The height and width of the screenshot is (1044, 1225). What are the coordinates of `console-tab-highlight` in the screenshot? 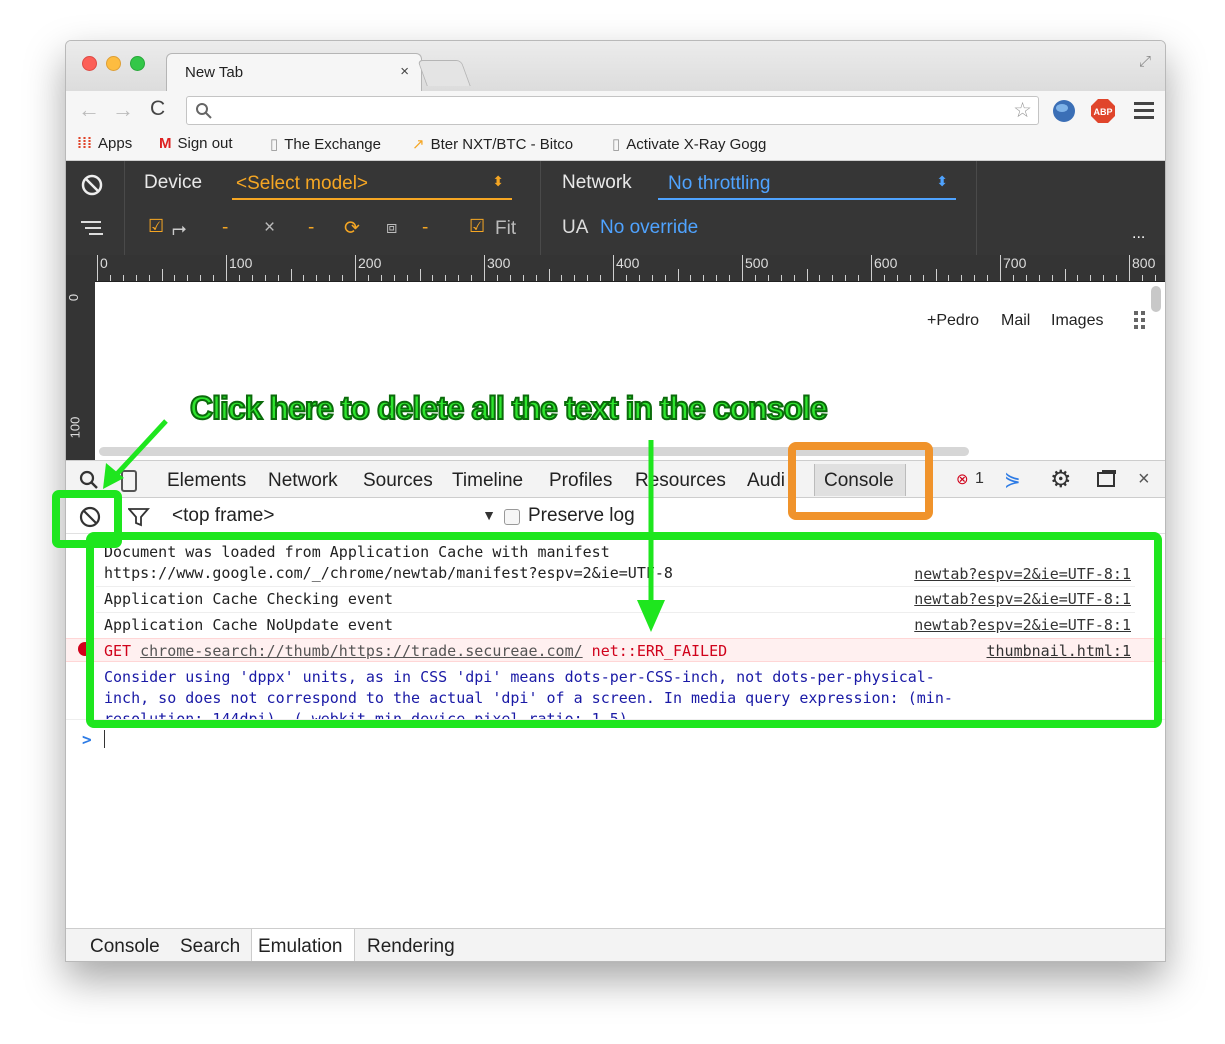 It's located at (860, 481).